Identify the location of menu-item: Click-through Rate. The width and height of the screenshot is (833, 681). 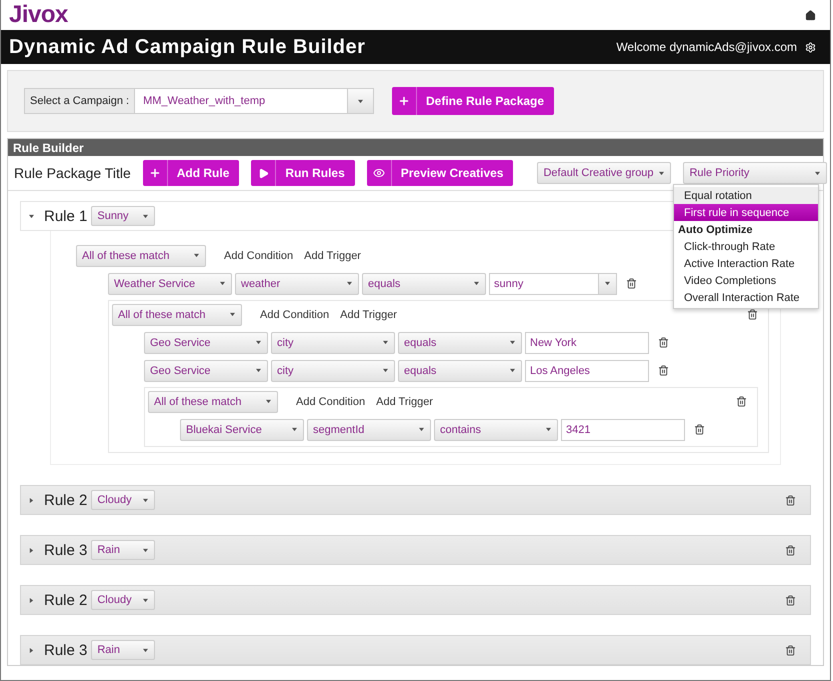
(746, 246).